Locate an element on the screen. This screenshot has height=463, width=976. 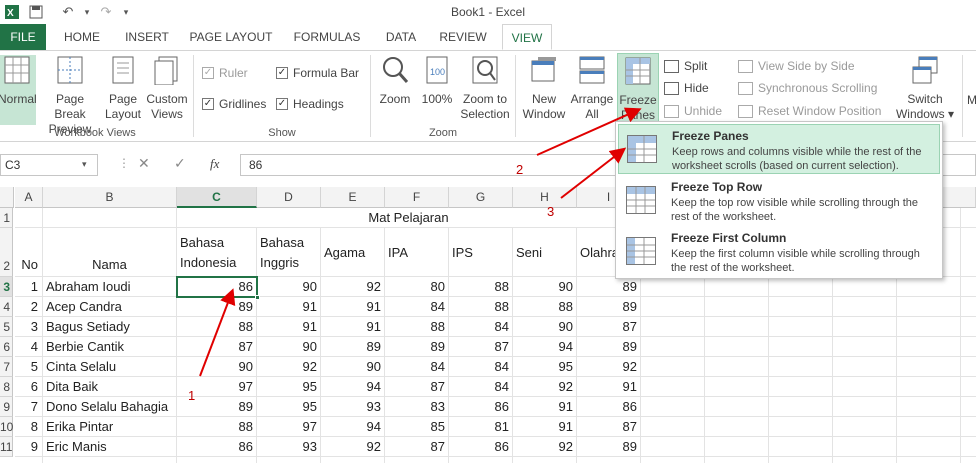
annotation-label-1: 1 is located at coordinates (192, 395).